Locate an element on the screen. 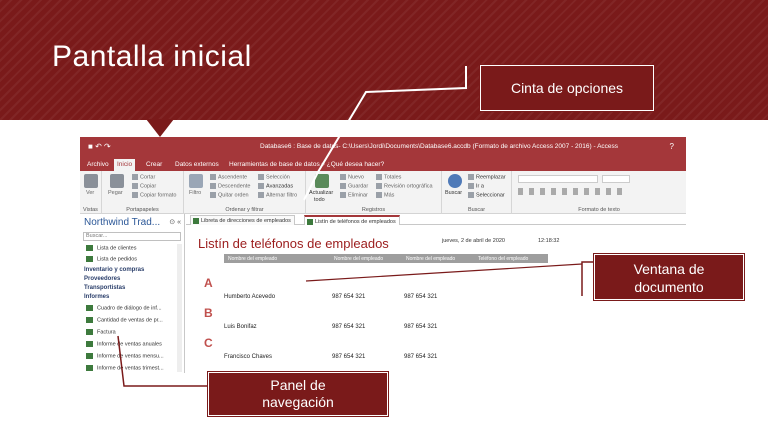 This screenshot has height=428, width=768. nav-item-label: Factura is located at coordinates (106, 332).